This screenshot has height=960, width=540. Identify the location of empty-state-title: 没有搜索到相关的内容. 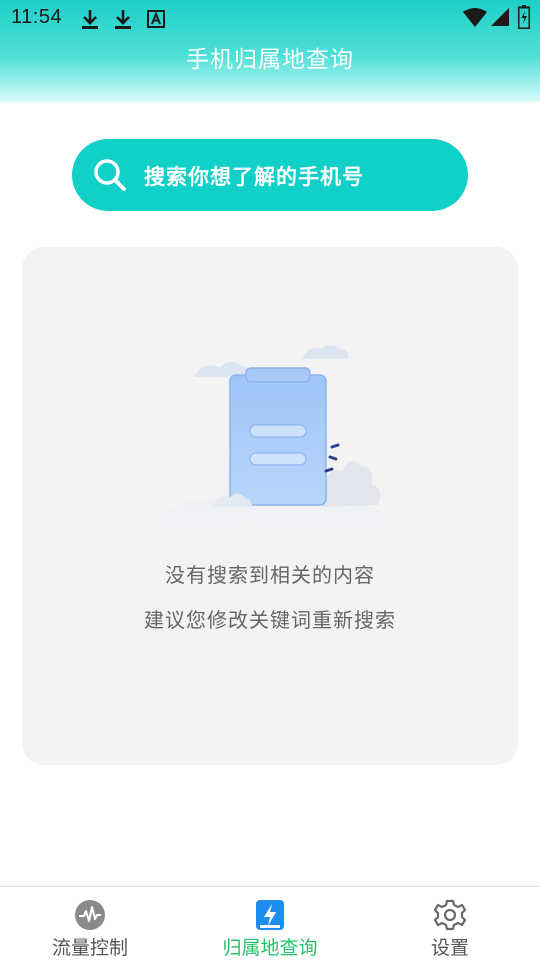
(270, 575).